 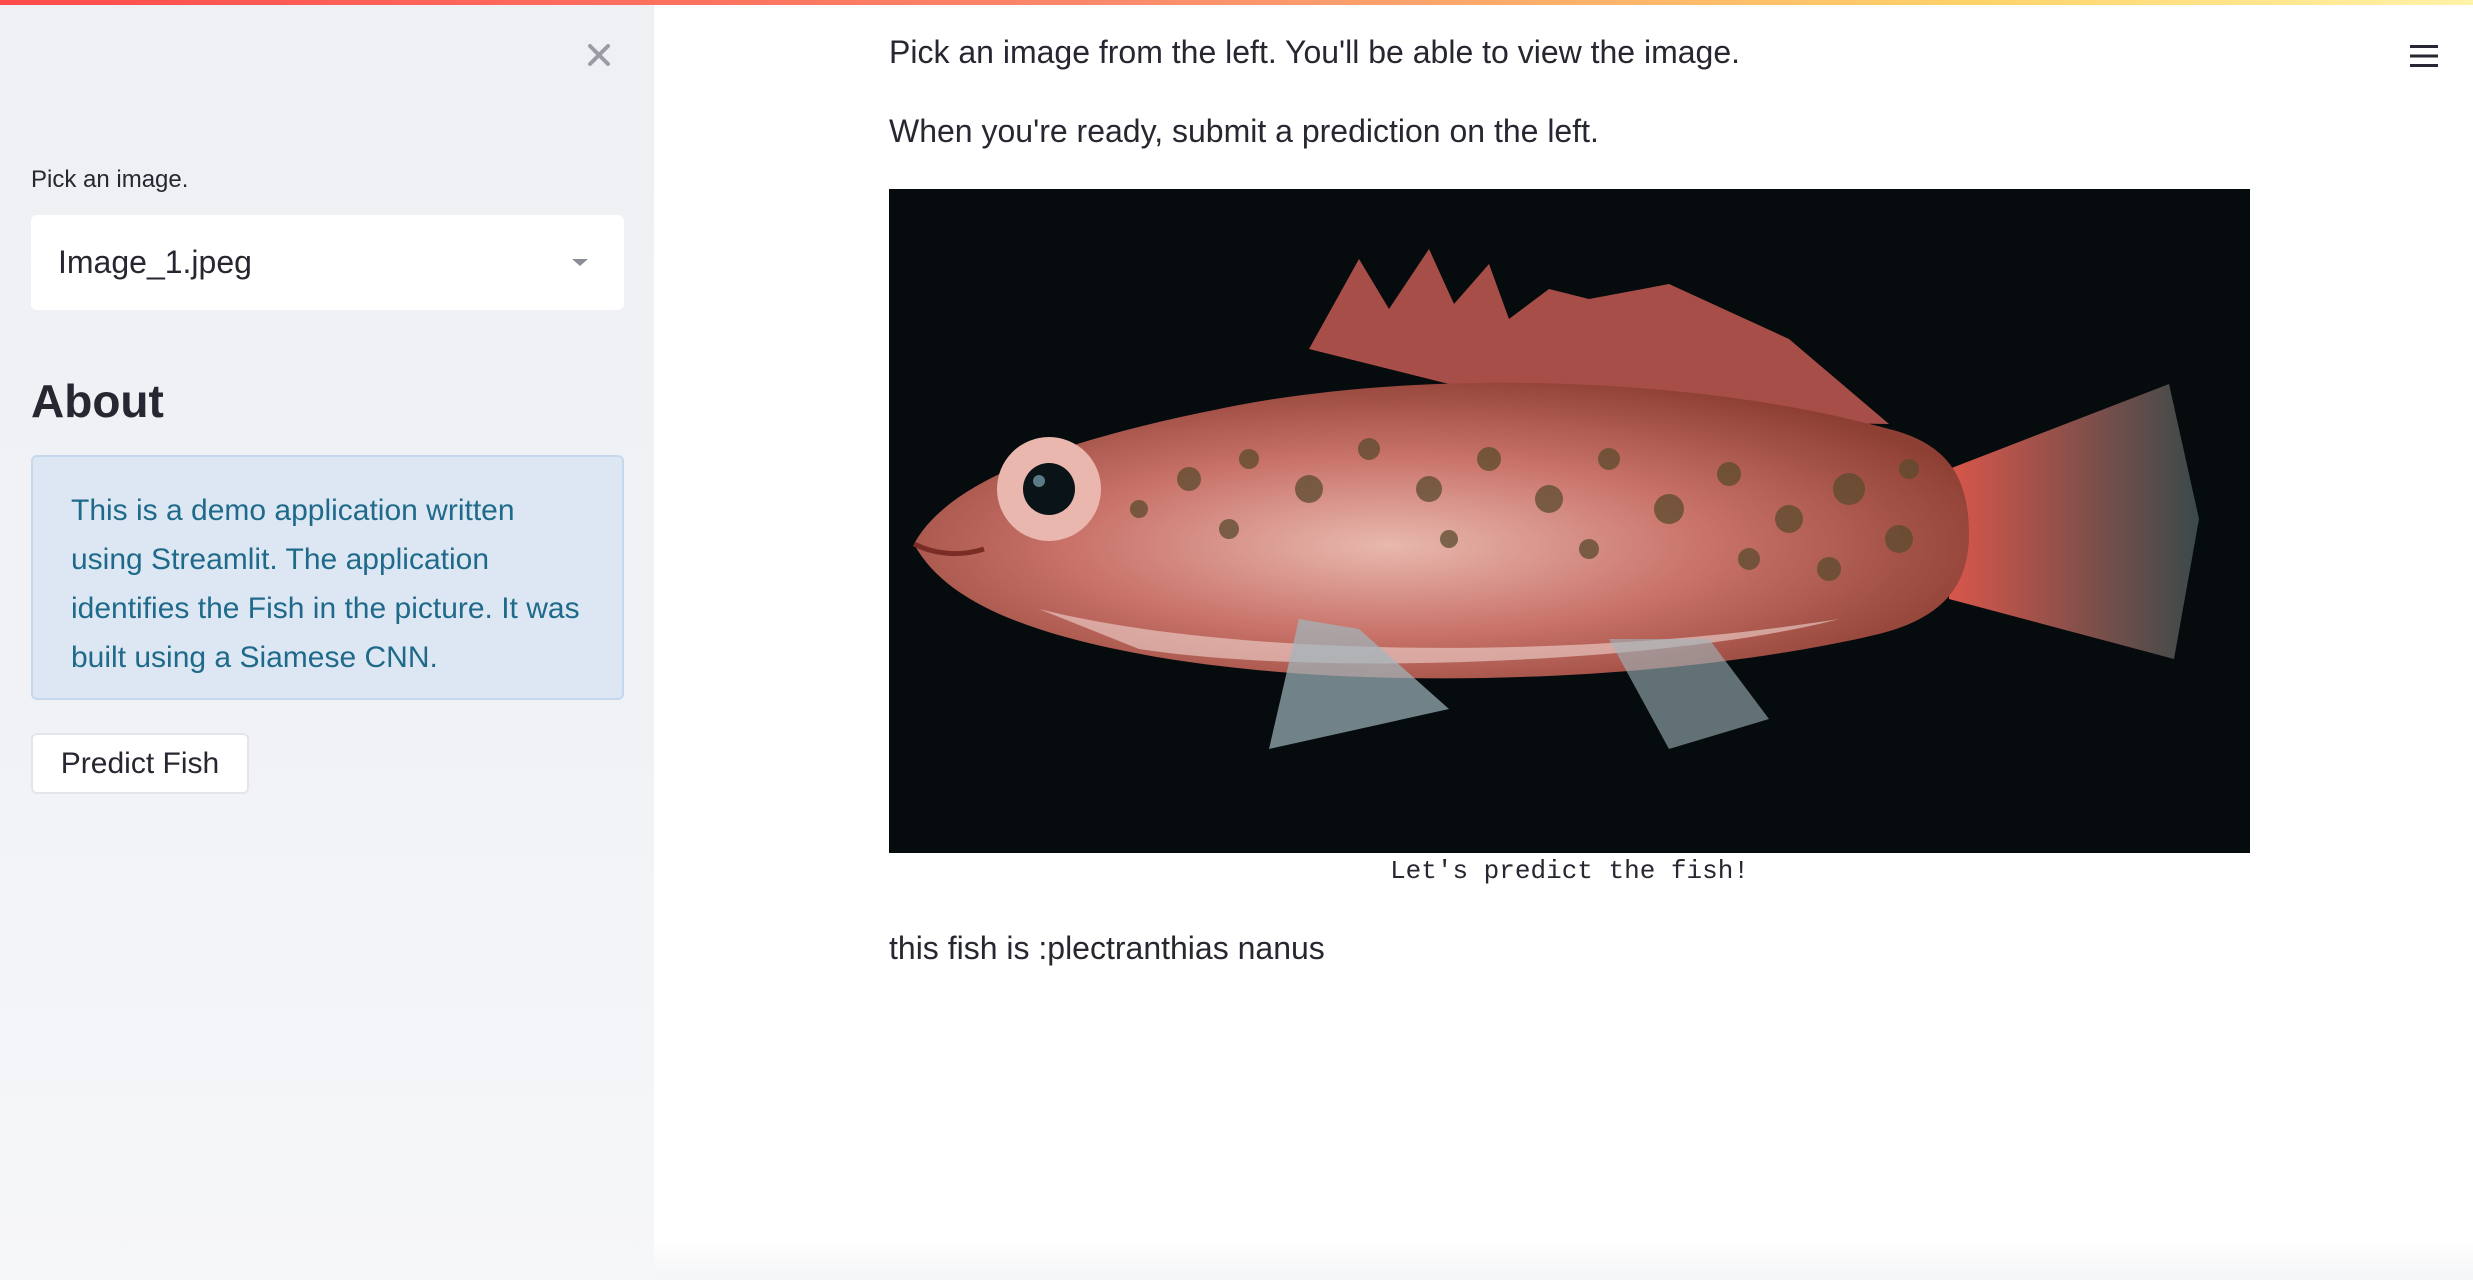 I want to click on hamburger-menu-icon, so click(x=2424, y=56).